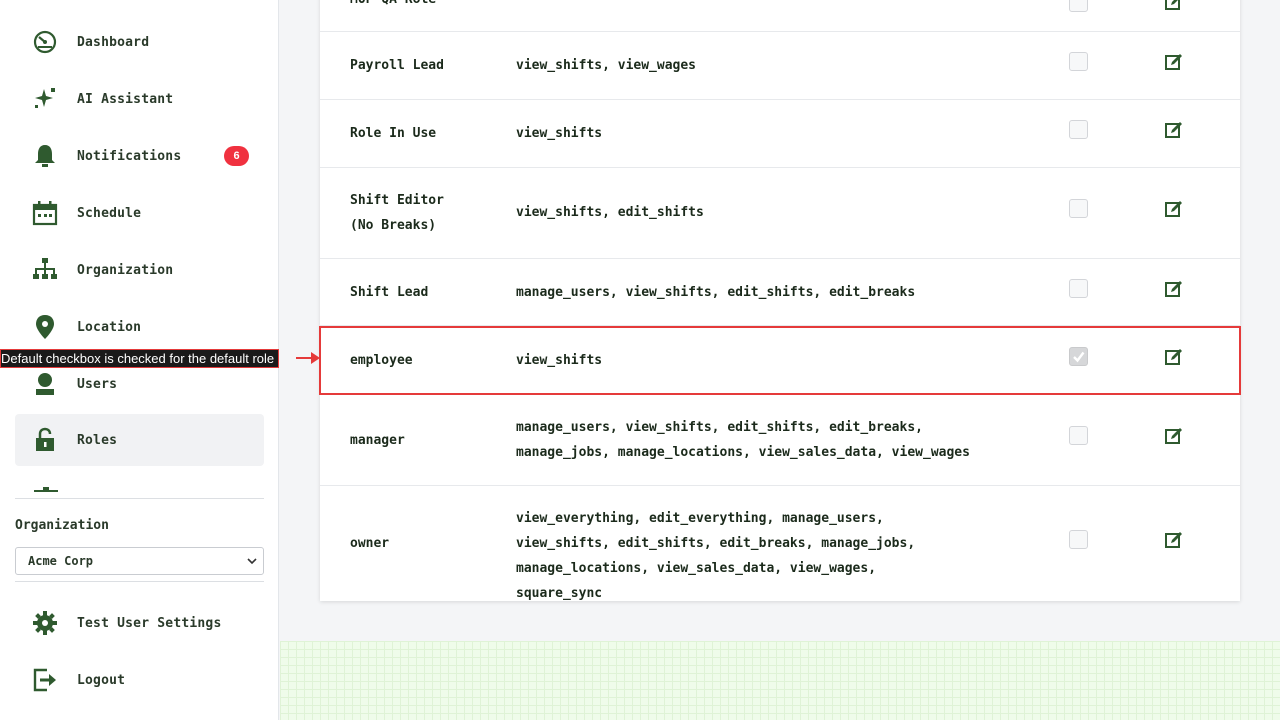 This screenshot has width=1280, height=720. I want to click on dashboard-icon, so click(45, 42).